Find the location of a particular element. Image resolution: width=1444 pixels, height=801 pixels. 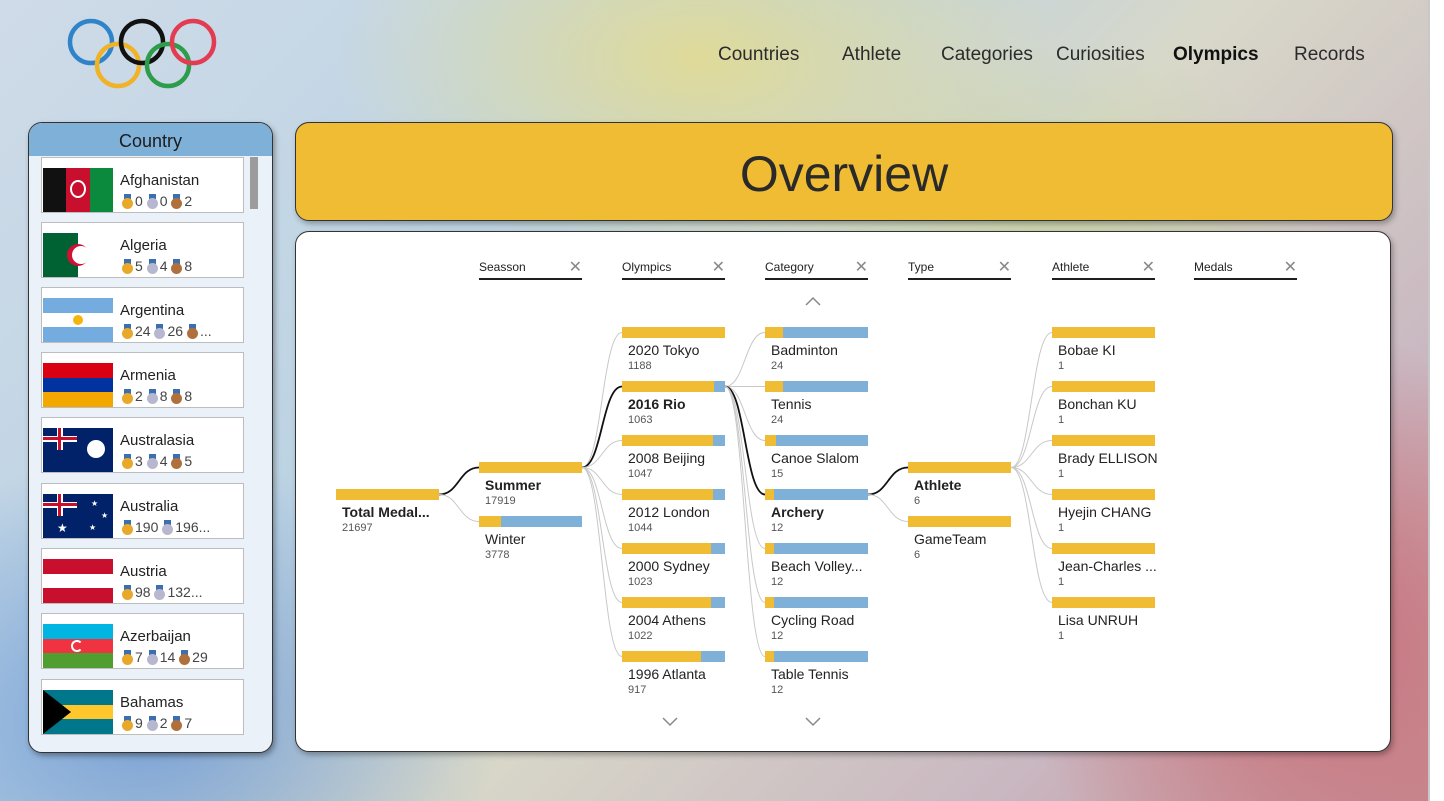

athlete-node: Hyejin CHANG 1 is located at coordinates (1104, 513).